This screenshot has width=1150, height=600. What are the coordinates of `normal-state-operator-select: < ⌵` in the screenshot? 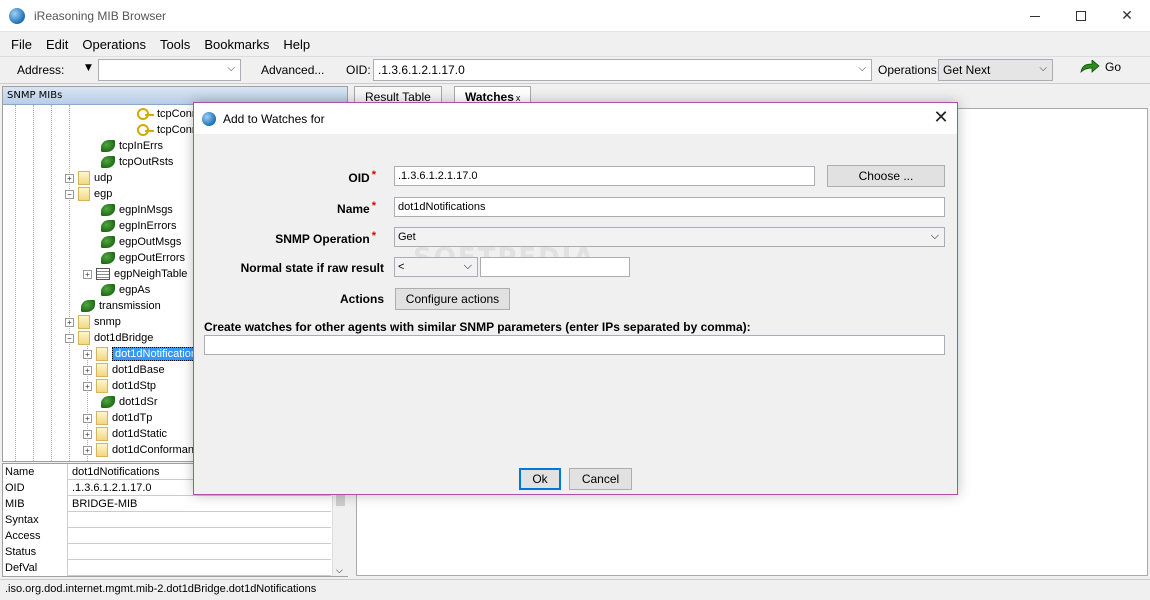 It's located at (436, 267).